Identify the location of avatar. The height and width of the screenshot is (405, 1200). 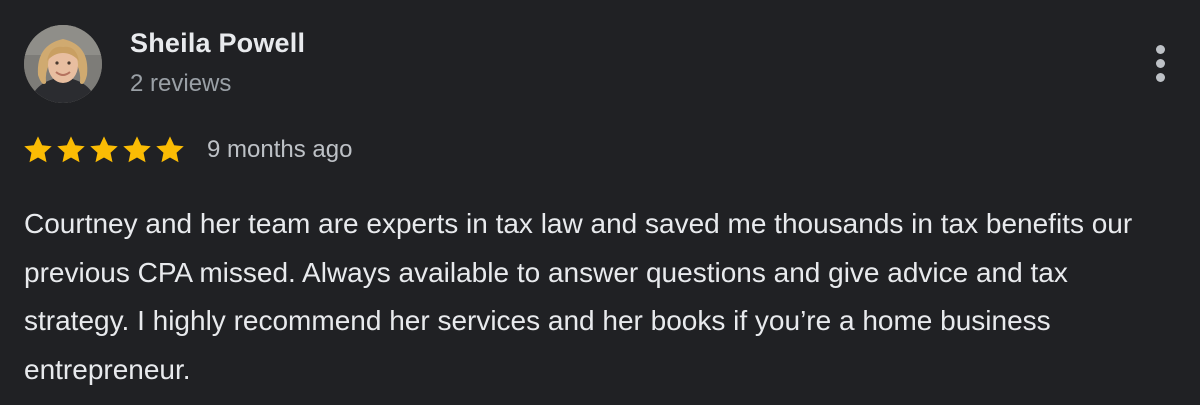
(63, 64).